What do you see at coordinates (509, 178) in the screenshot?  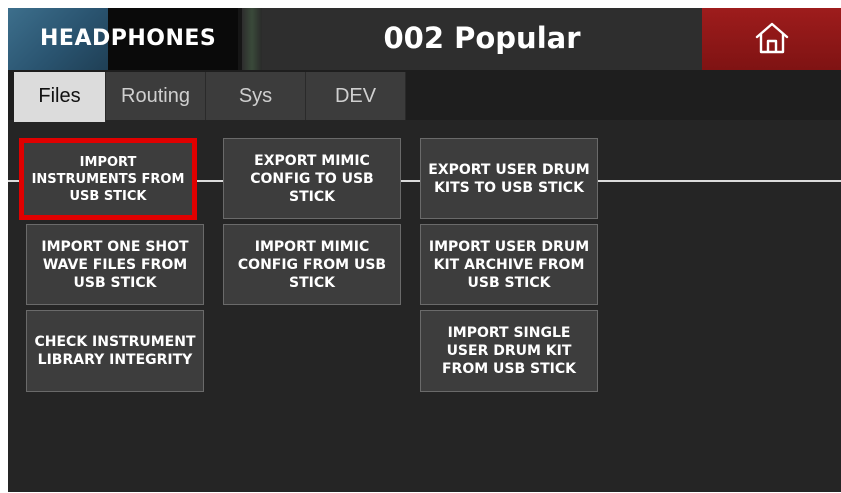 I see `export-drum-kits-button: EXPORT USER DRUM KITS TO USB STICK` at bounding box center [509, 178].